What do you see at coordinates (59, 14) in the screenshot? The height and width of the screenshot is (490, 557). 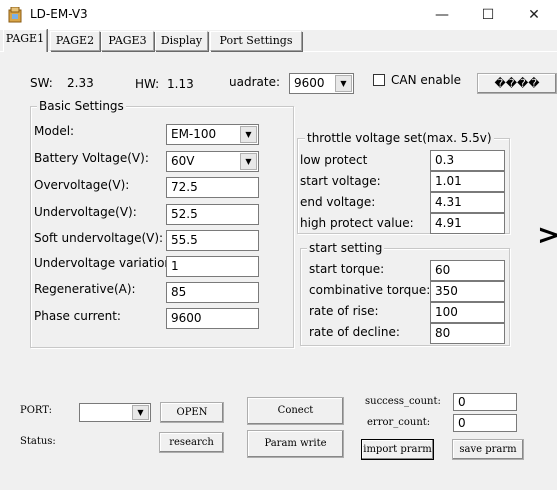 I see `window-title: LD-EM-V3` at bounding box center [59, 14].